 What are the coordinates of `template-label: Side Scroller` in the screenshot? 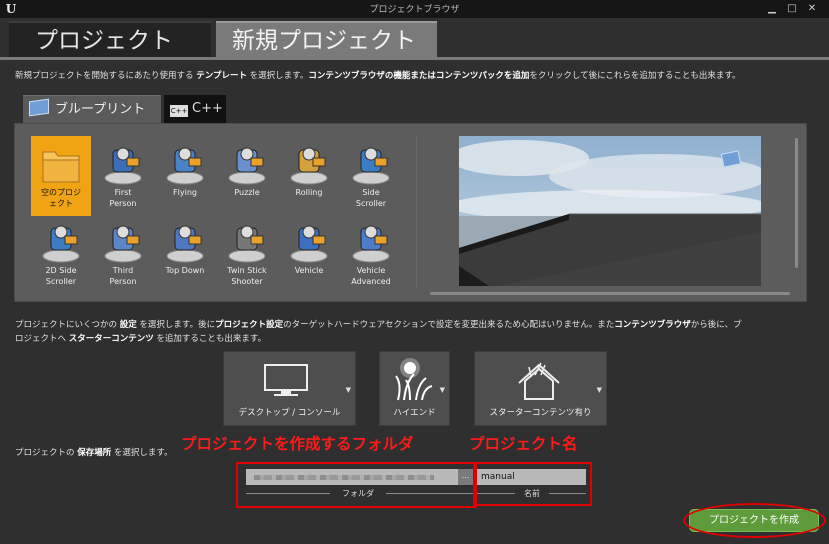 It's located at (371, 198).